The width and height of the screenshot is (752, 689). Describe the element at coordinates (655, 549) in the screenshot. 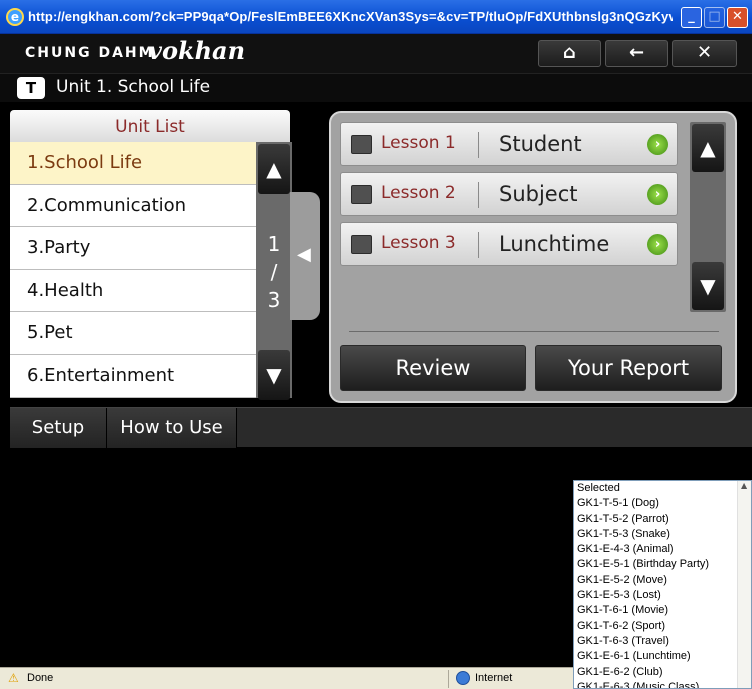

I see `dropdown-option: GK1-E-4-3 (Animal)` at that location.